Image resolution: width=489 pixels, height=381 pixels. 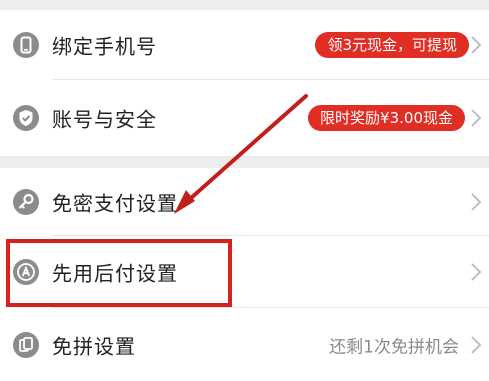 I want to click on free-group-label: 免拼设置, so click(x=94, y=346).